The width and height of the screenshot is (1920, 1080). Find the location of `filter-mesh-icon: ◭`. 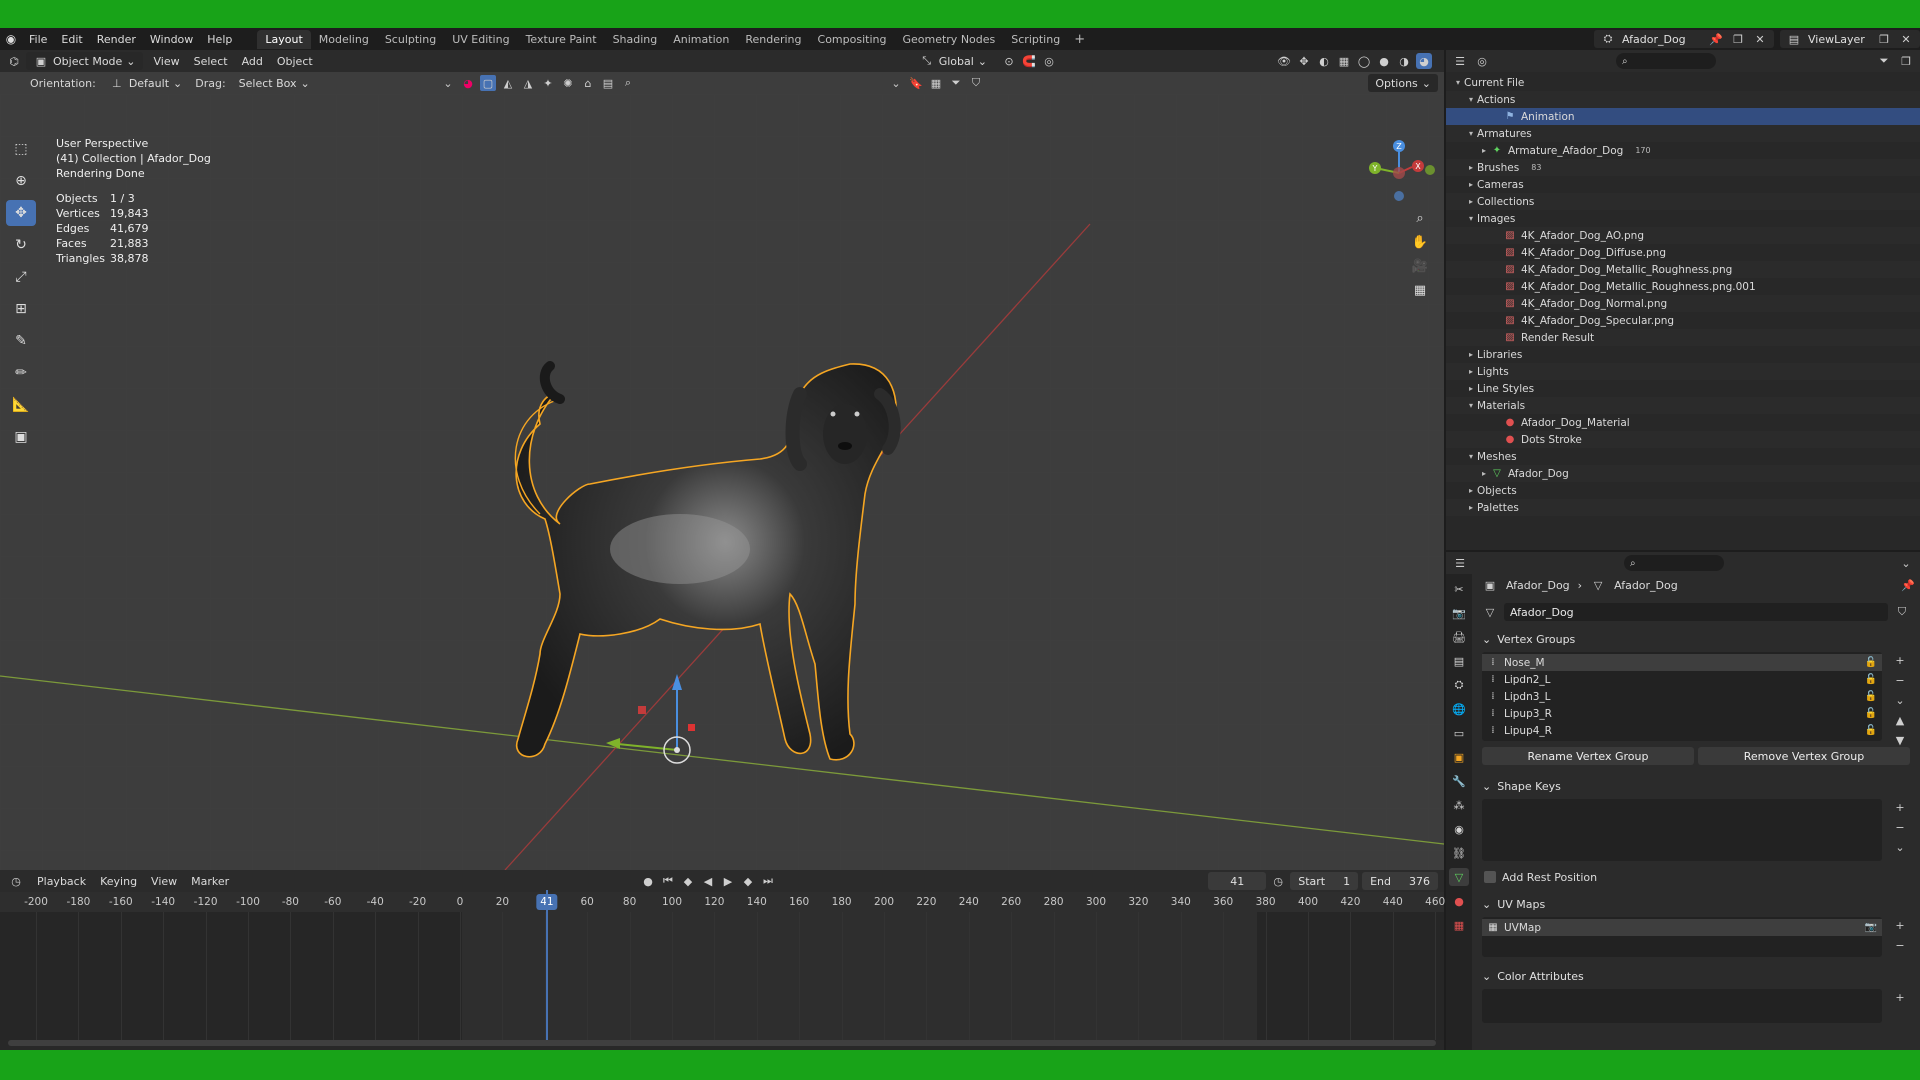

filter-mesh-icon: ◭ is located at coordinates (508, 83).